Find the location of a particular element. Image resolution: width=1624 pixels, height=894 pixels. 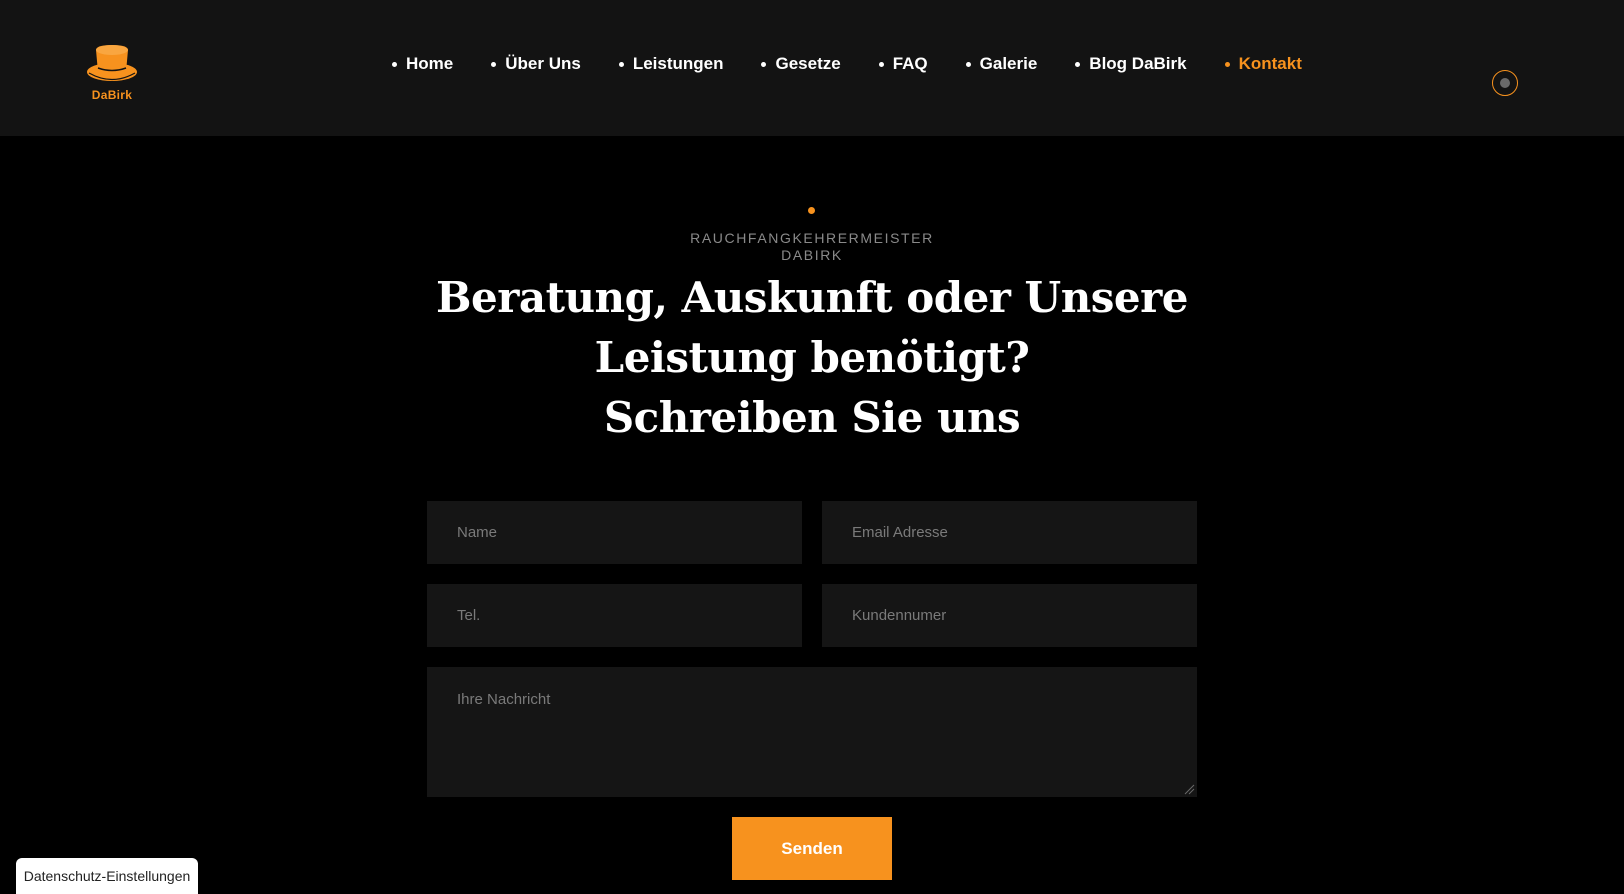

nav-item-faq: FAQ is located at coordinates (903, 64).